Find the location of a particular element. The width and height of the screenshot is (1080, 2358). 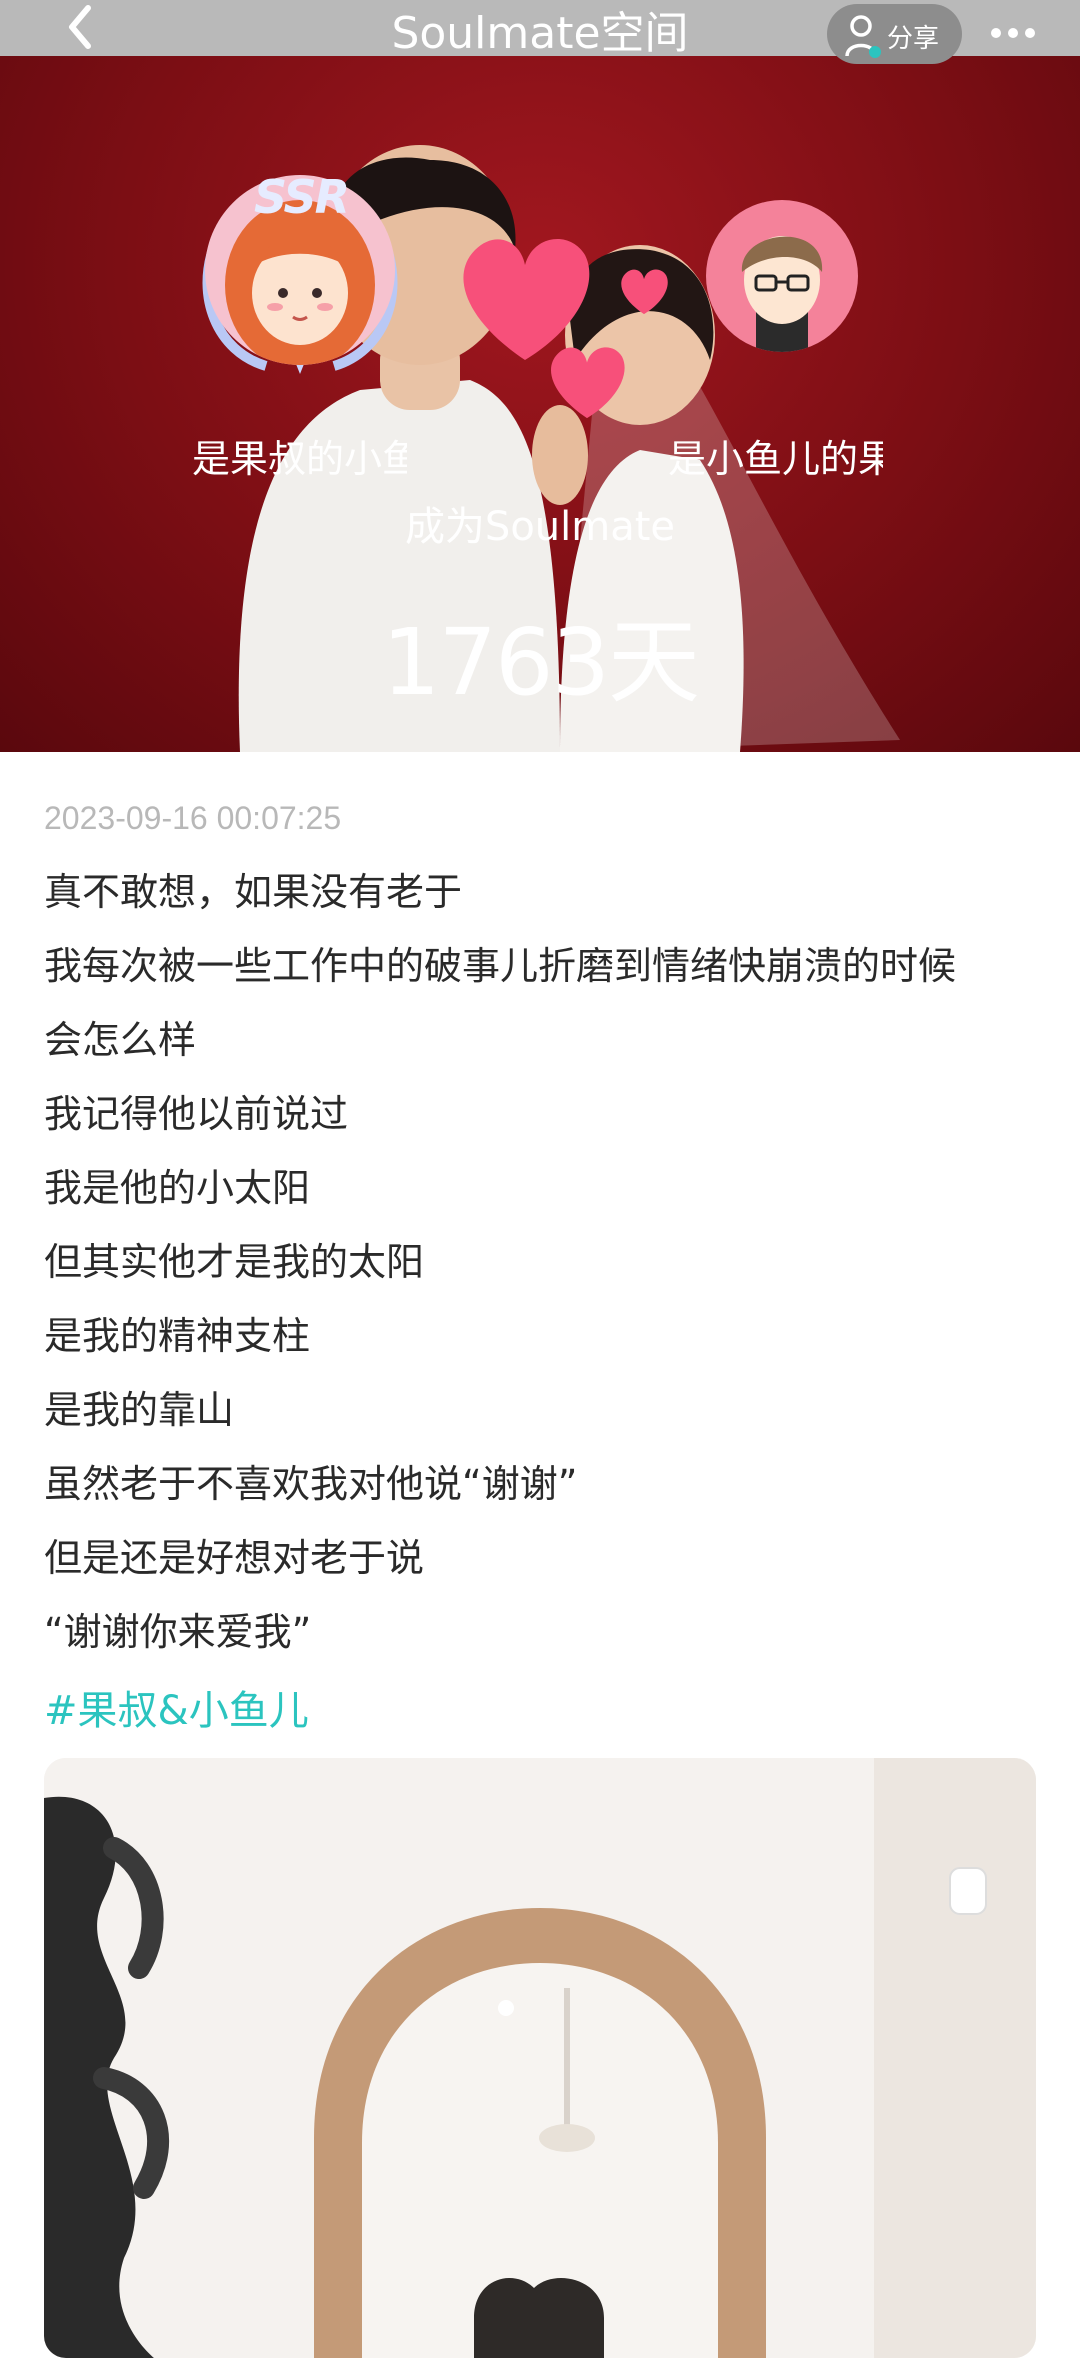

post-line: “谢谢你来爱我” is located at coordinates (178, 1632).